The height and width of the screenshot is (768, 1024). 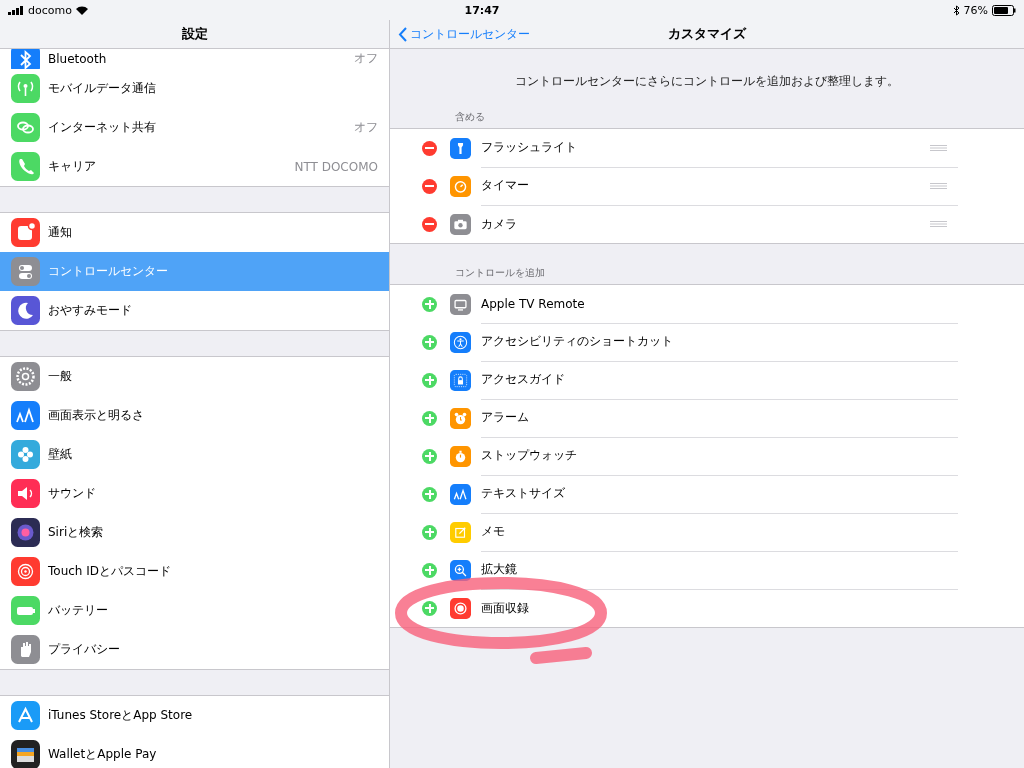 I want to click on control-label: テキストサイズ, so click(x=523, y=493).